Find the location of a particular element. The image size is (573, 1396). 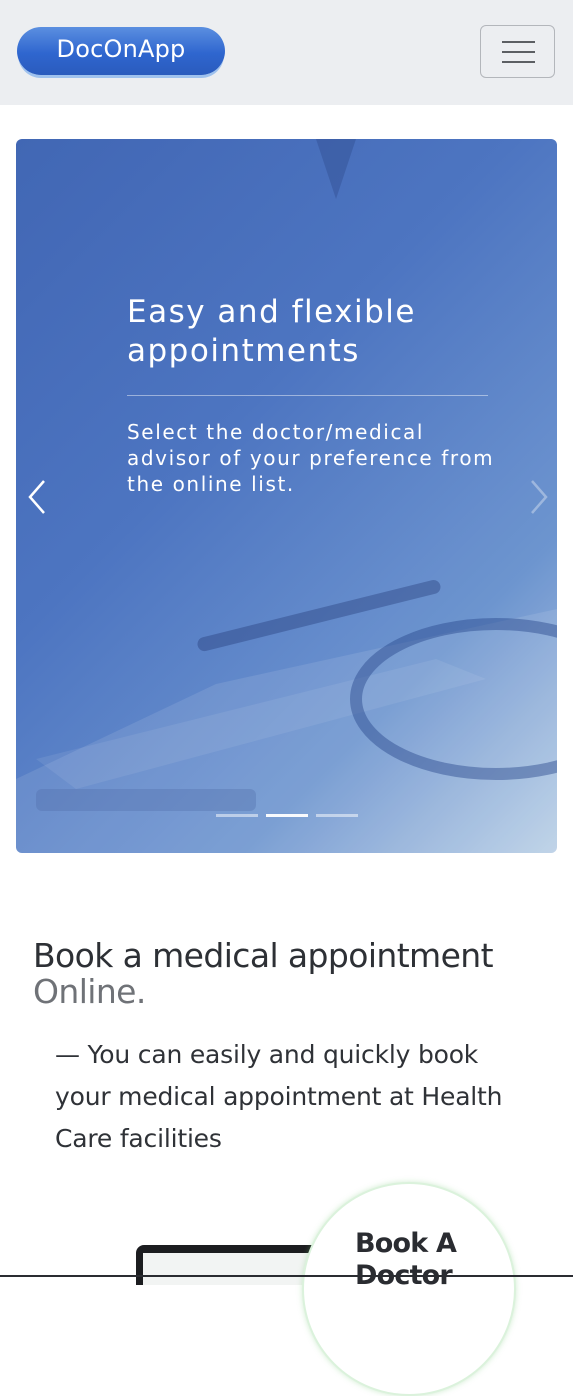

chevron-left-icon is located at coordinates (39, 497).